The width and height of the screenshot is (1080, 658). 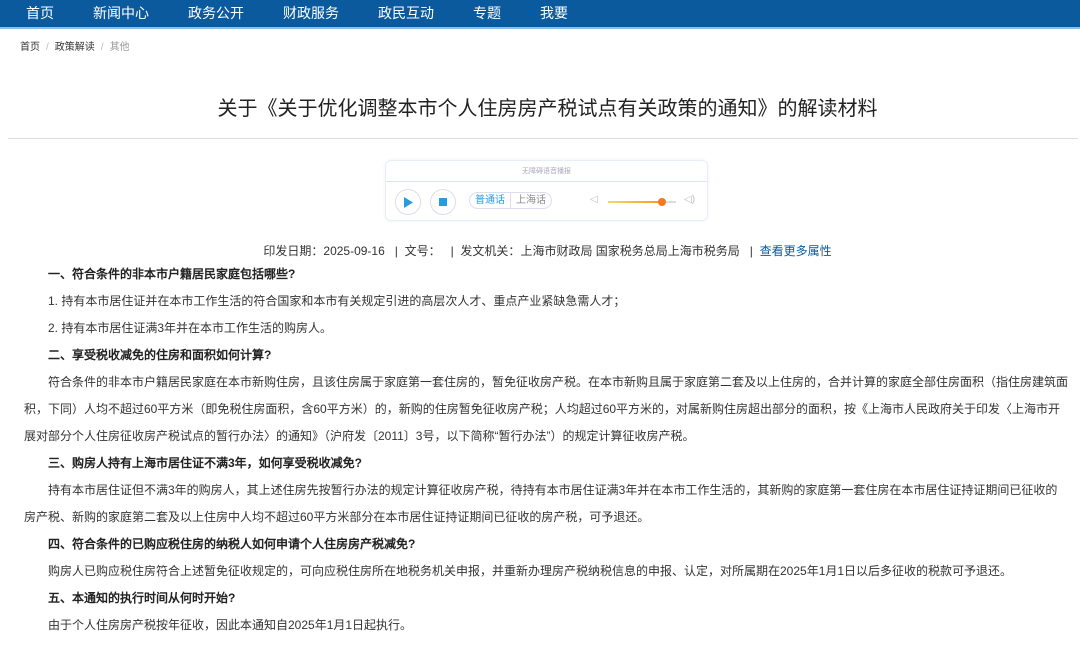 What do you see at coordinates (293, 251) in the screenshot?
I see `date-label: 印发日期：` at bounding box center [293, 251].